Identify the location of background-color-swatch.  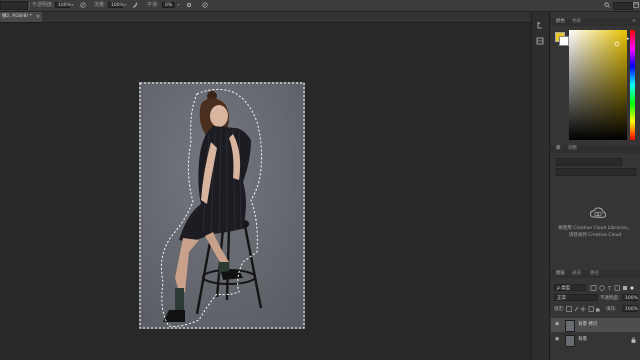
(564, 41).